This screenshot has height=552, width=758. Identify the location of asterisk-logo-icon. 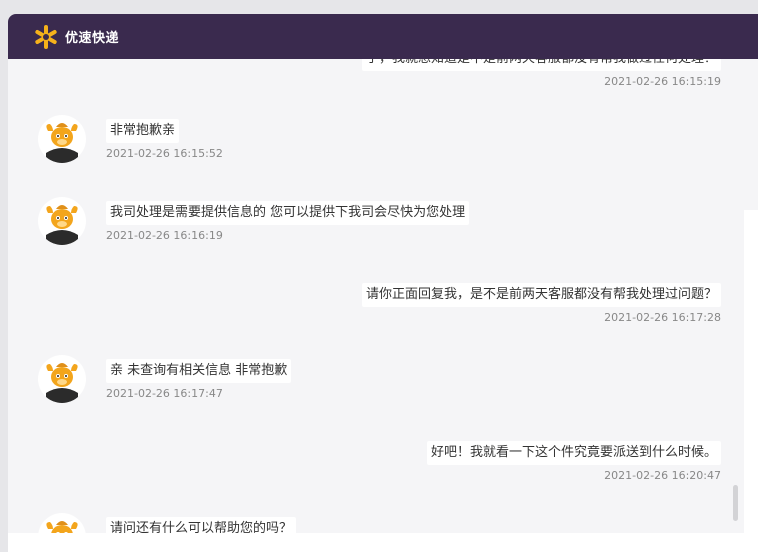
(46, 37).